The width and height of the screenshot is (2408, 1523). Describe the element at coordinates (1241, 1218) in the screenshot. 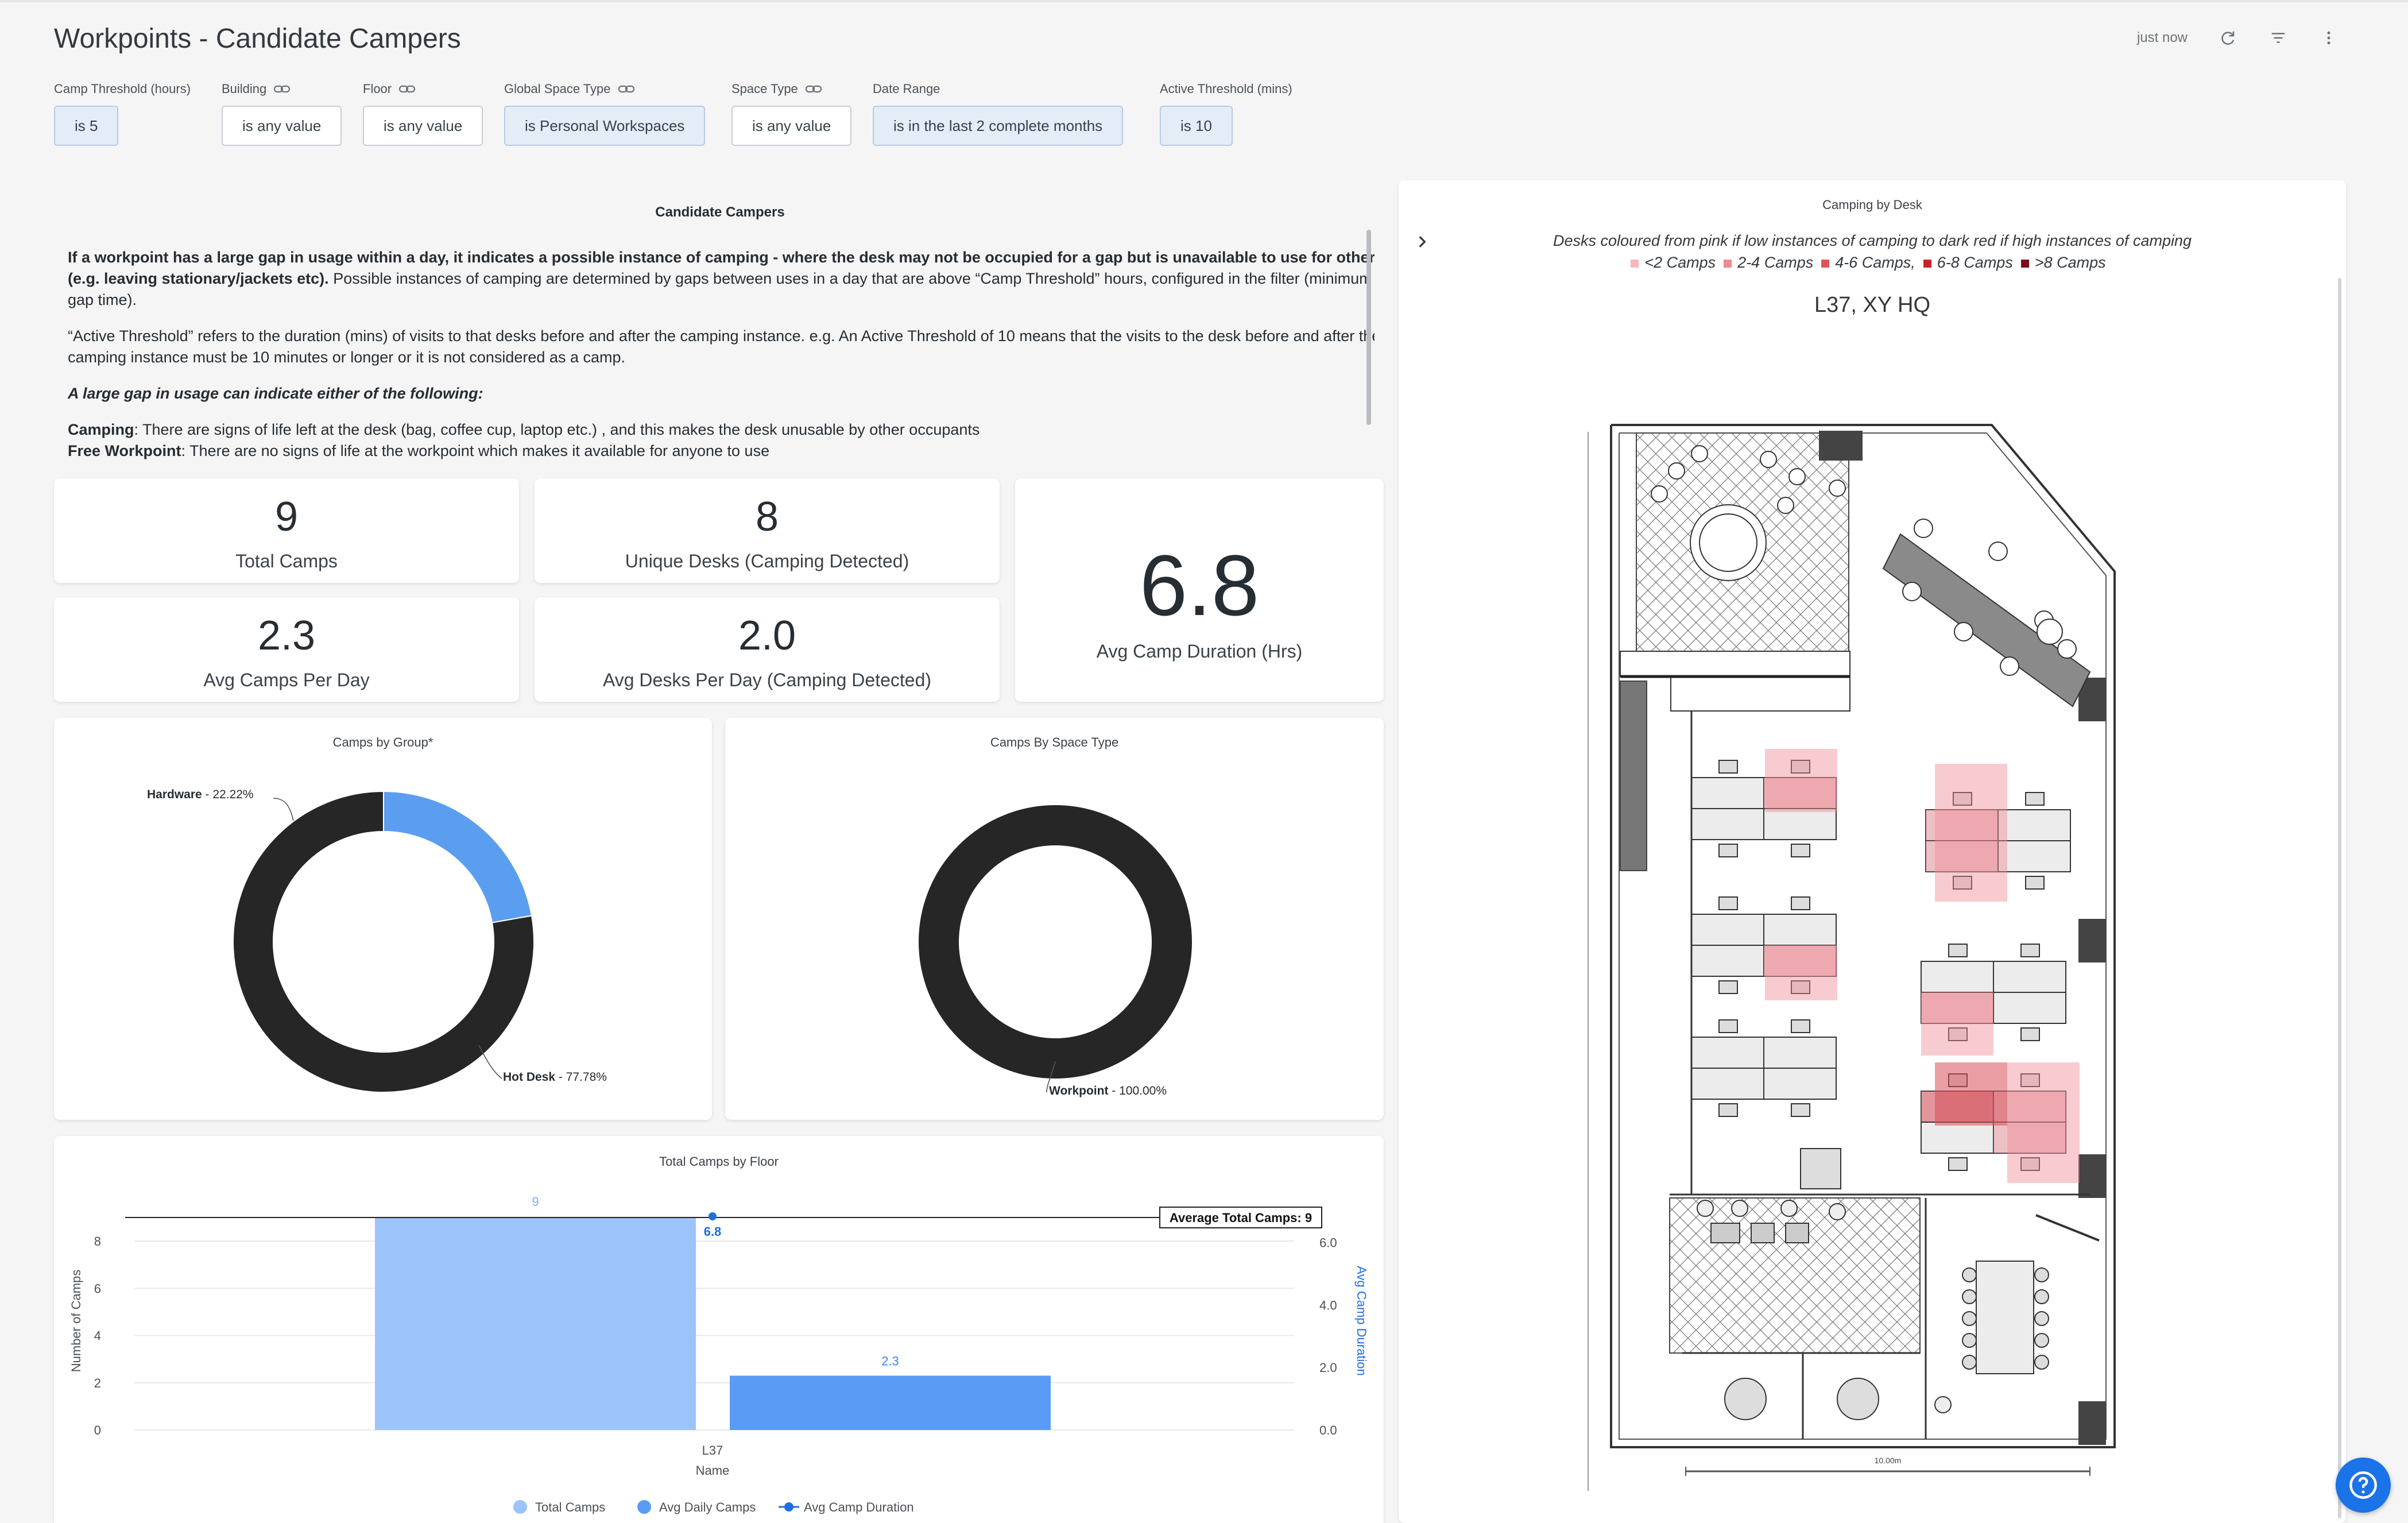

I see `reference-line-label: Average Total Camps: 9` at that location.